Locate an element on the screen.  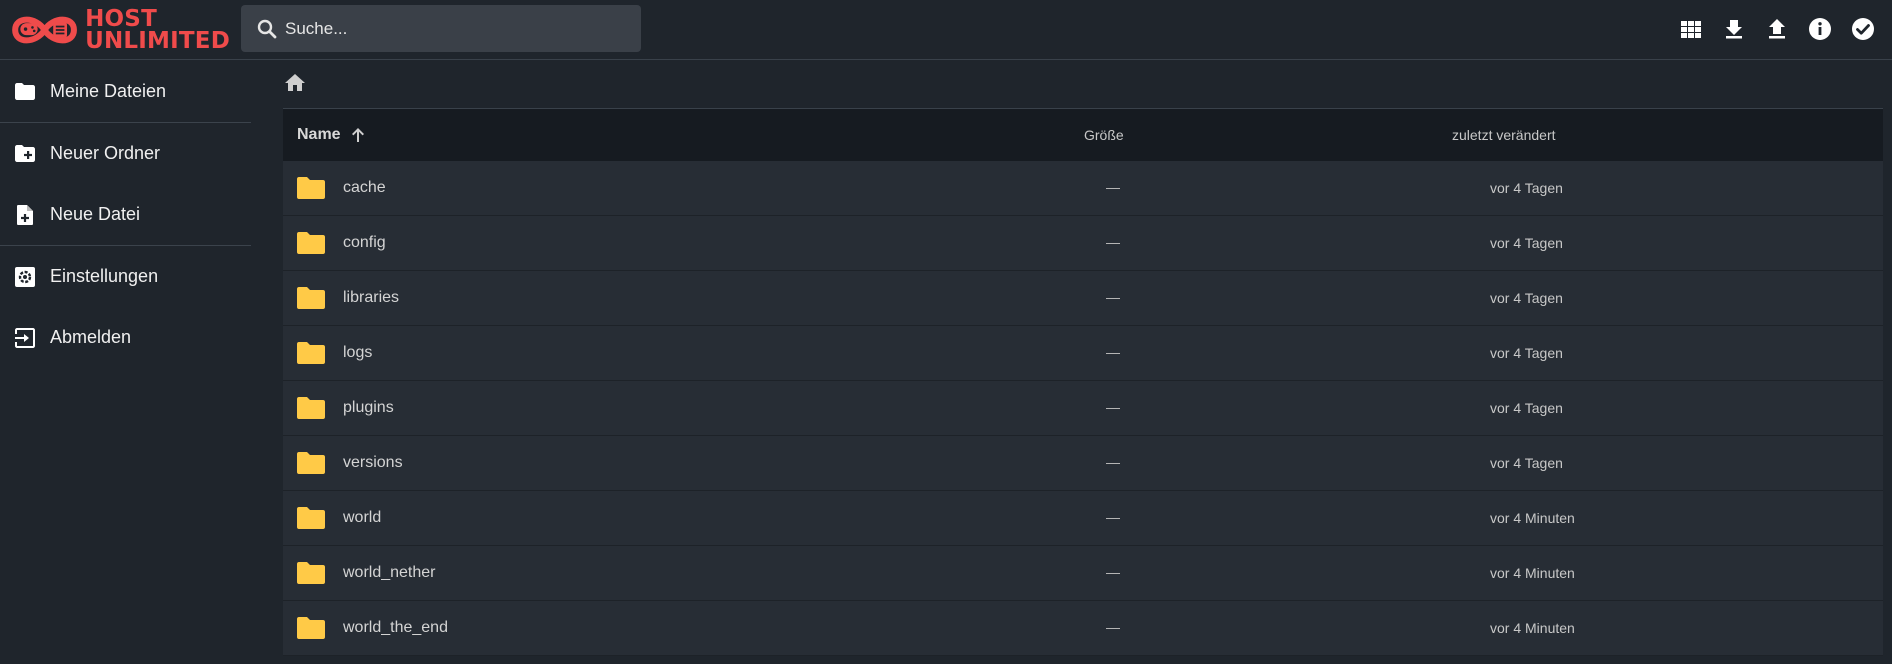
grid-view-button is located at coordinates (1691, 29).